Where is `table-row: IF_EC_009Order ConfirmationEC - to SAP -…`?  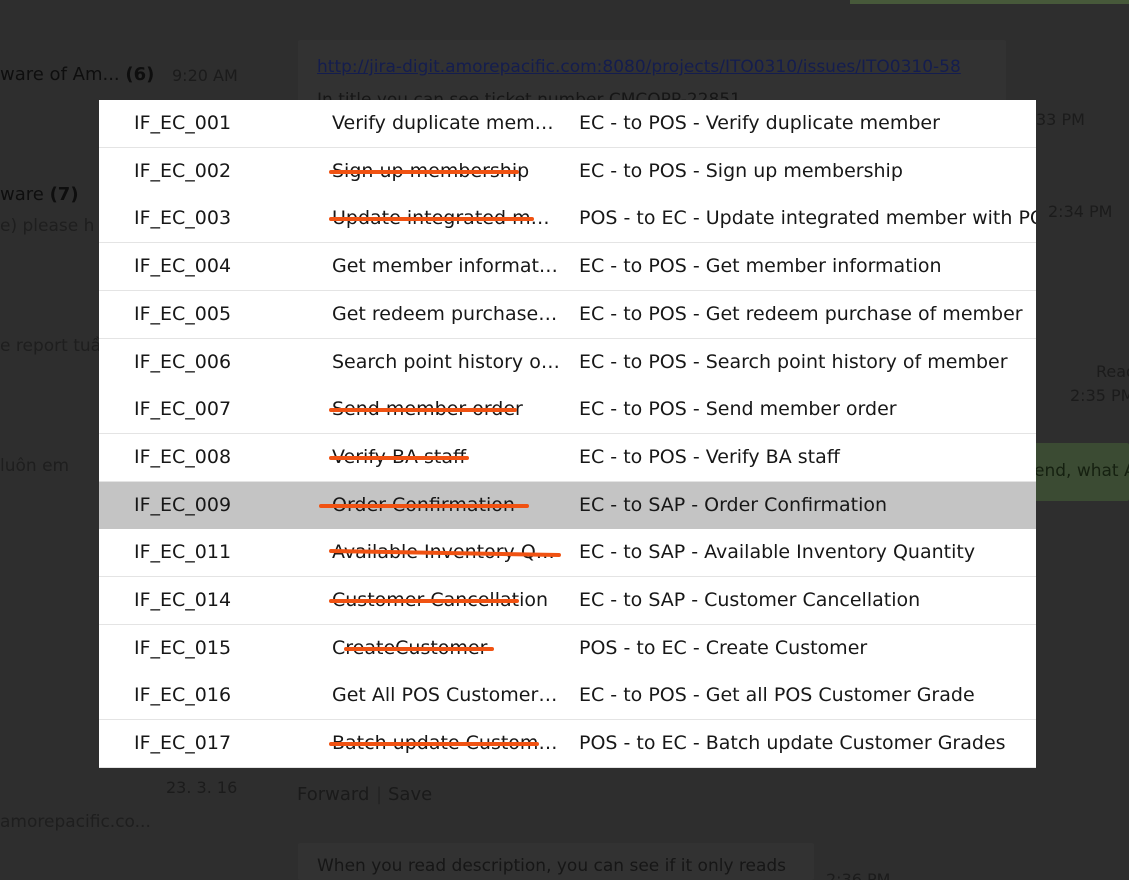 table-row: IF_EC_009Order ConfirmationEC - to SAP -… is located at coordinates (567, 506).